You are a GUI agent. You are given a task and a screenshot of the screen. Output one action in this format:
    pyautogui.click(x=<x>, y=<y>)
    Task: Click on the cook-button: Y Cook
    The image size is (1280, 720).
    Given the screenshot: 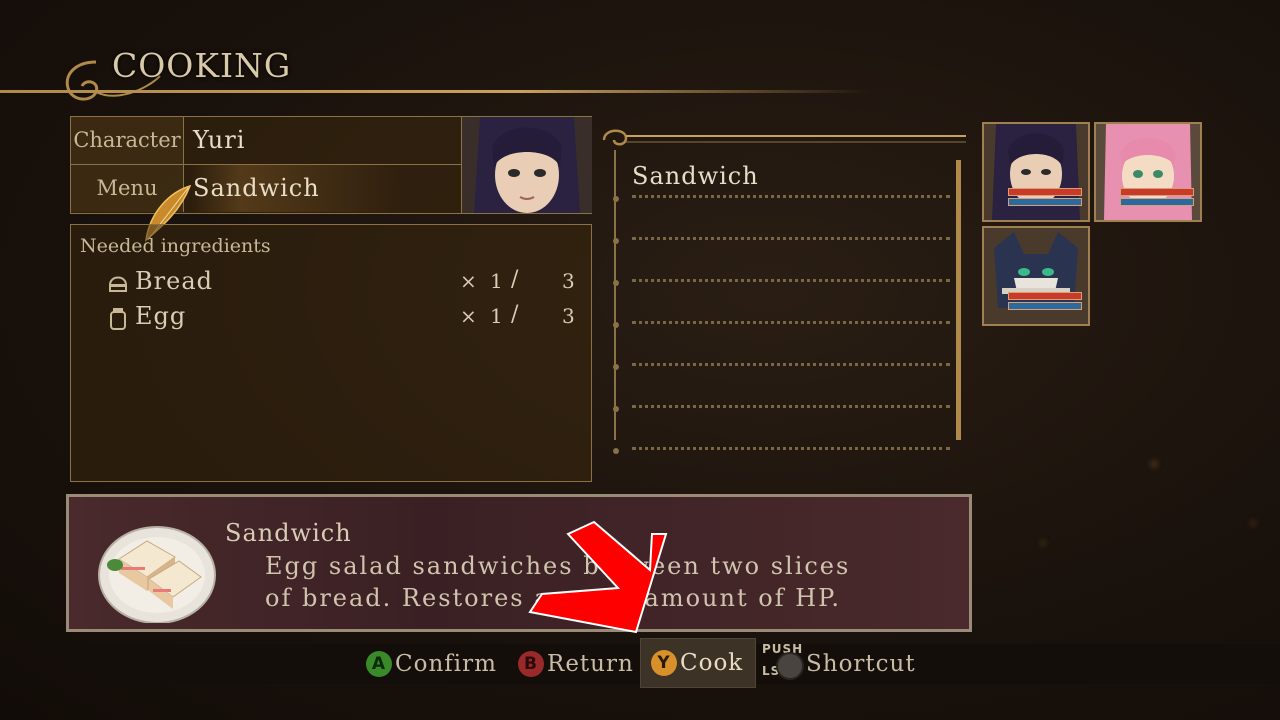 What is the action you would take?
    pyautogui.click(x=698, y=663)
    